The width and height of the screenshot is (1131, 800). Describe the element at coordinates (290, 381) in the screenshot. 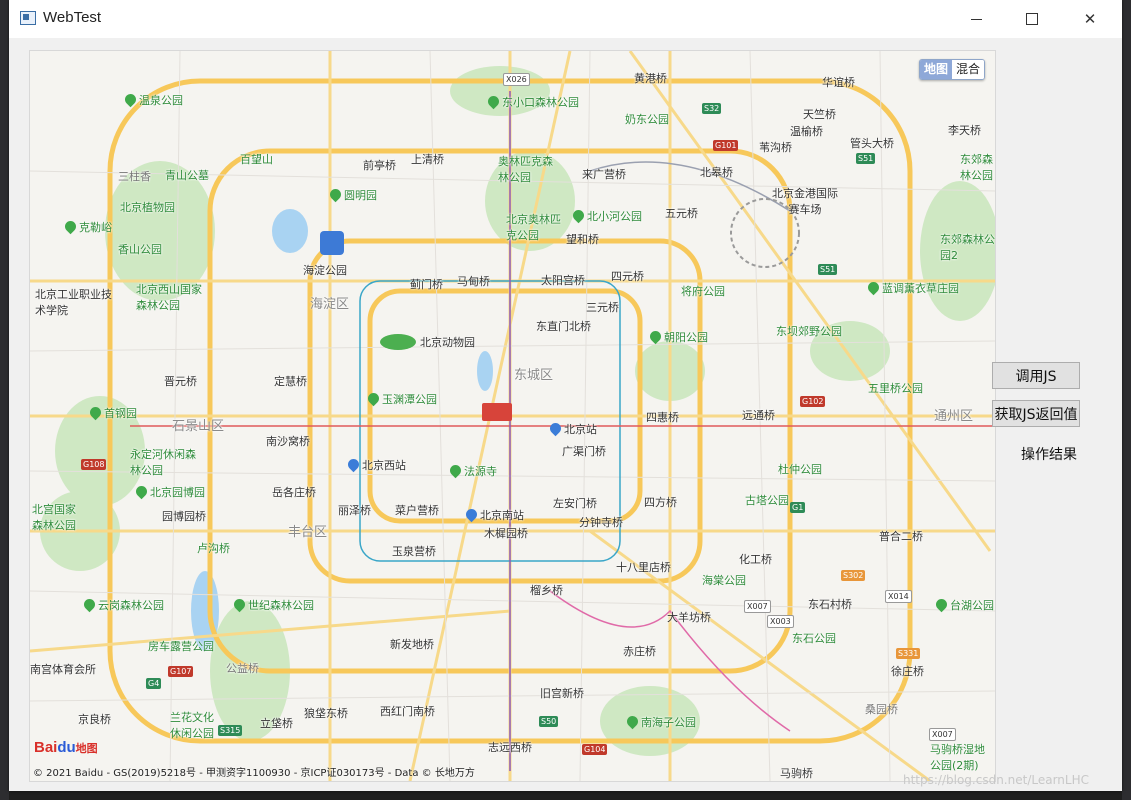

I see `map-road-label: 定慧桥` at that location.